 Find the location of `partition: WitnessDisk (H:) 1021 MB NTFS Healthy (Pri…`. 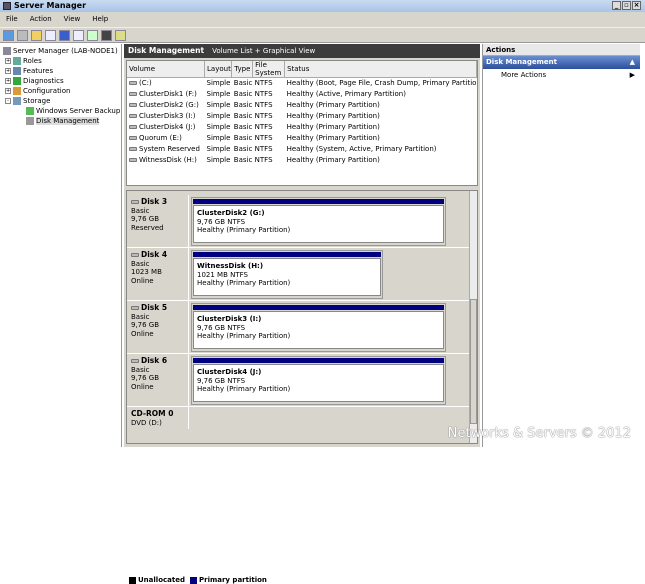

partition: WitnessDisk (H:) 1021 MB NTFS Healthy (Pri… is located at coordinates (287, 274).